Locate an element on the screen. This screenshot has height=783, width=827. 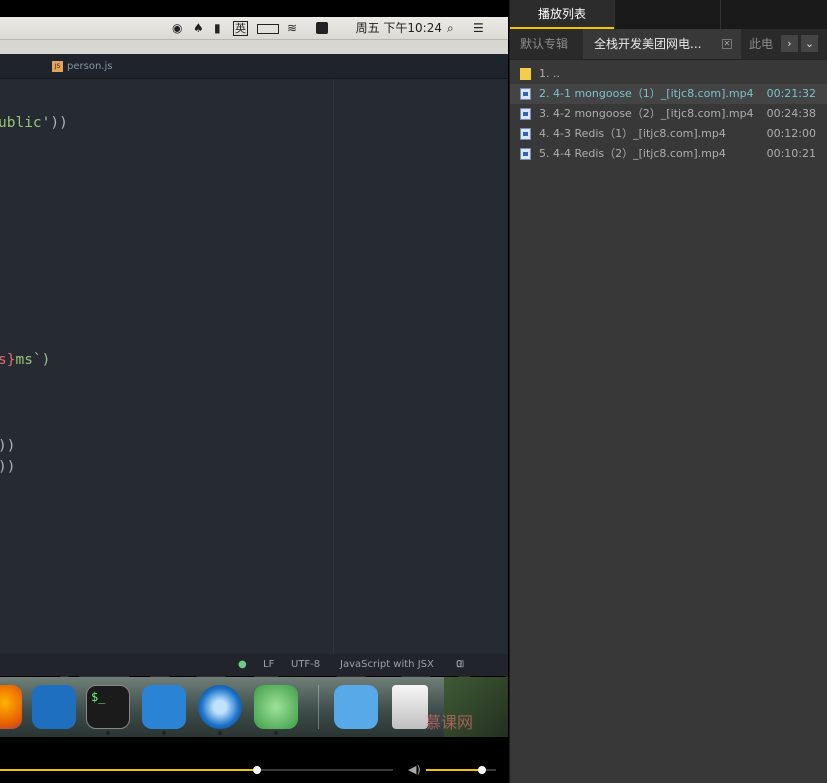
folder-icon is located at coordinates (525, 74).